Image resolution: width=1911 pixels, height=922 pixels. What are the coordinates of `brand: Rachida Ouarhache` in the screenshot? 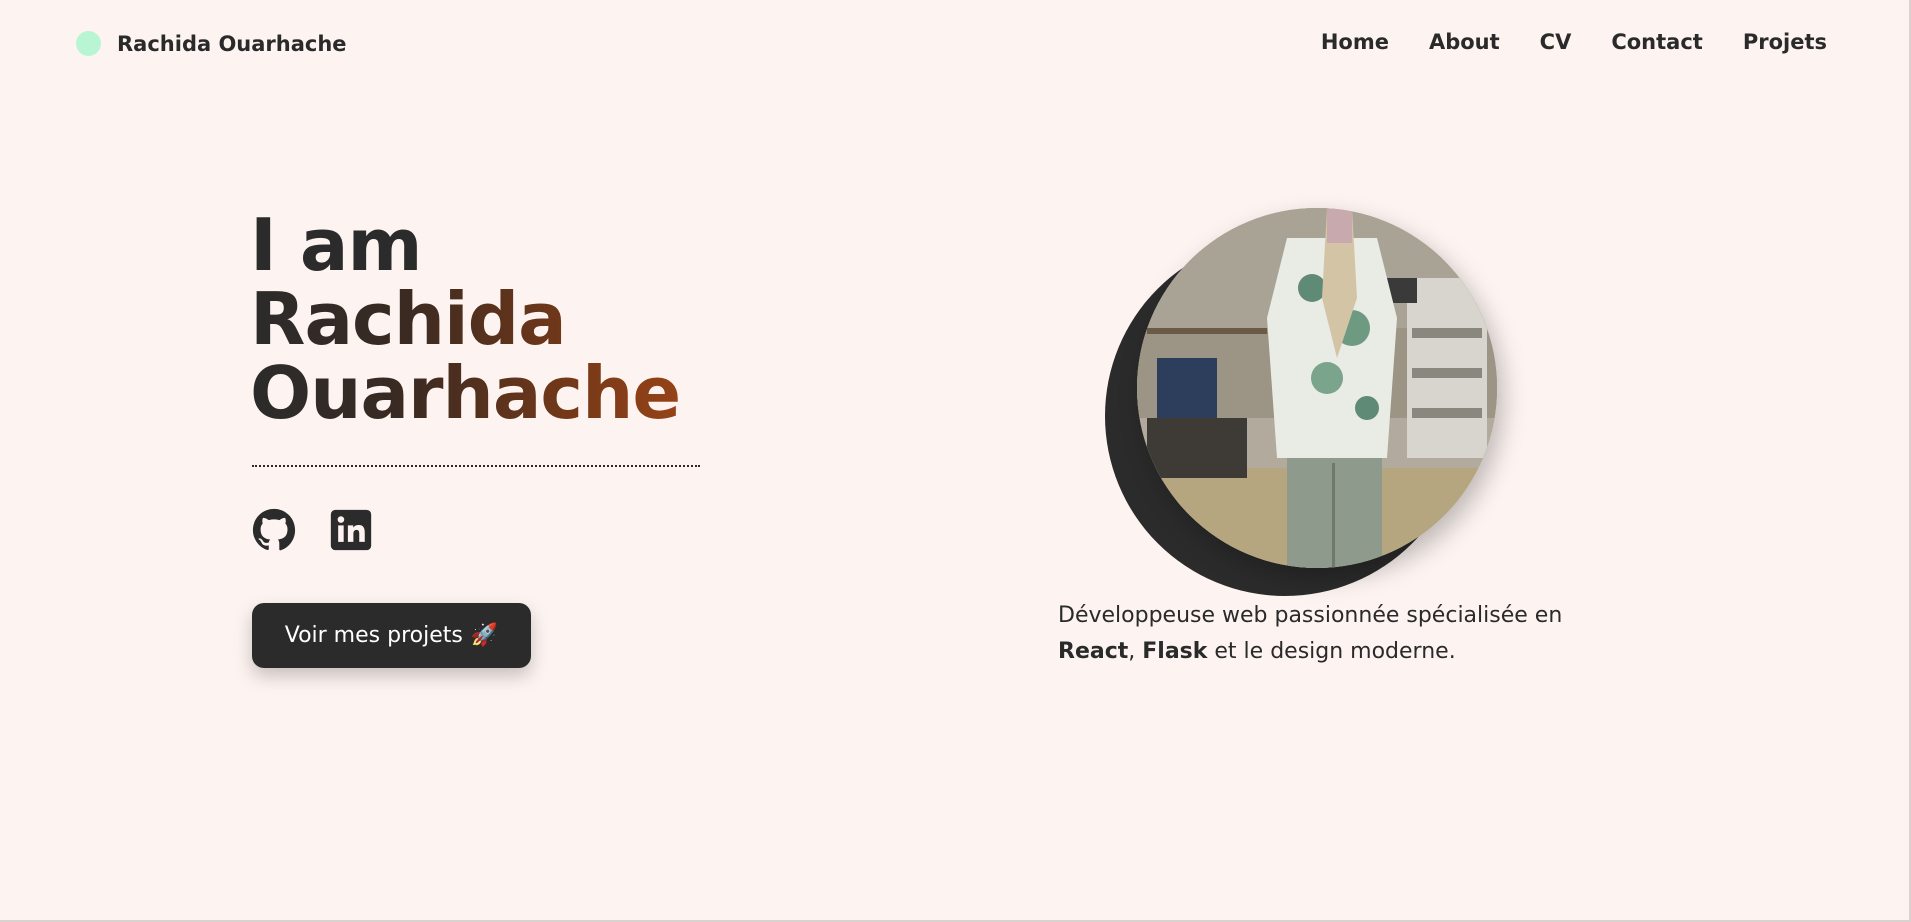 It's located at (211, 43).